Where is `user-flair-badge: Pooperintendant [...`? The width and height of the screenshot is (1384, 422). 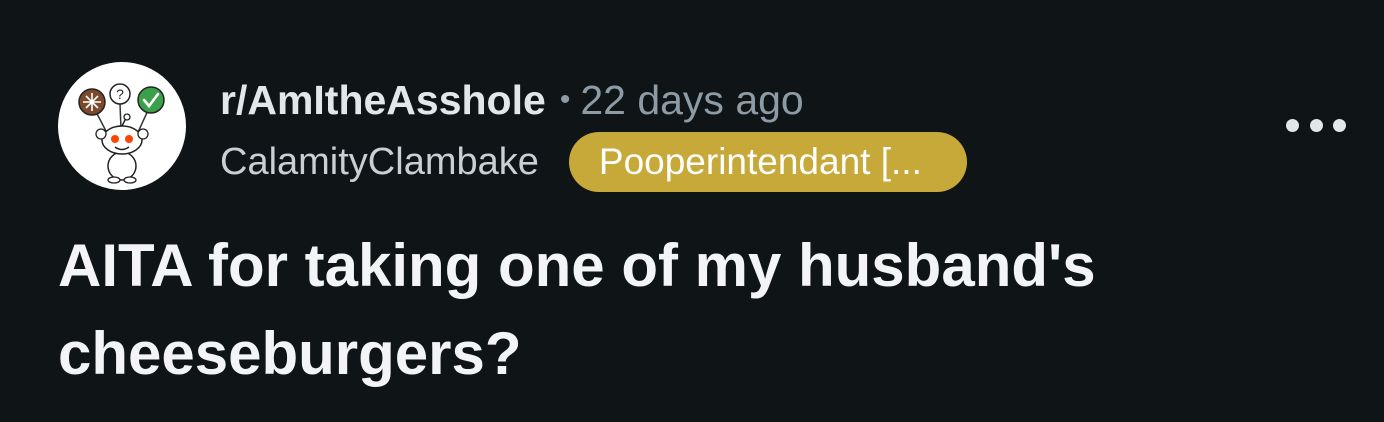
user-flair-badge: Pooperintendant [... is located at coordinates (767, 162).